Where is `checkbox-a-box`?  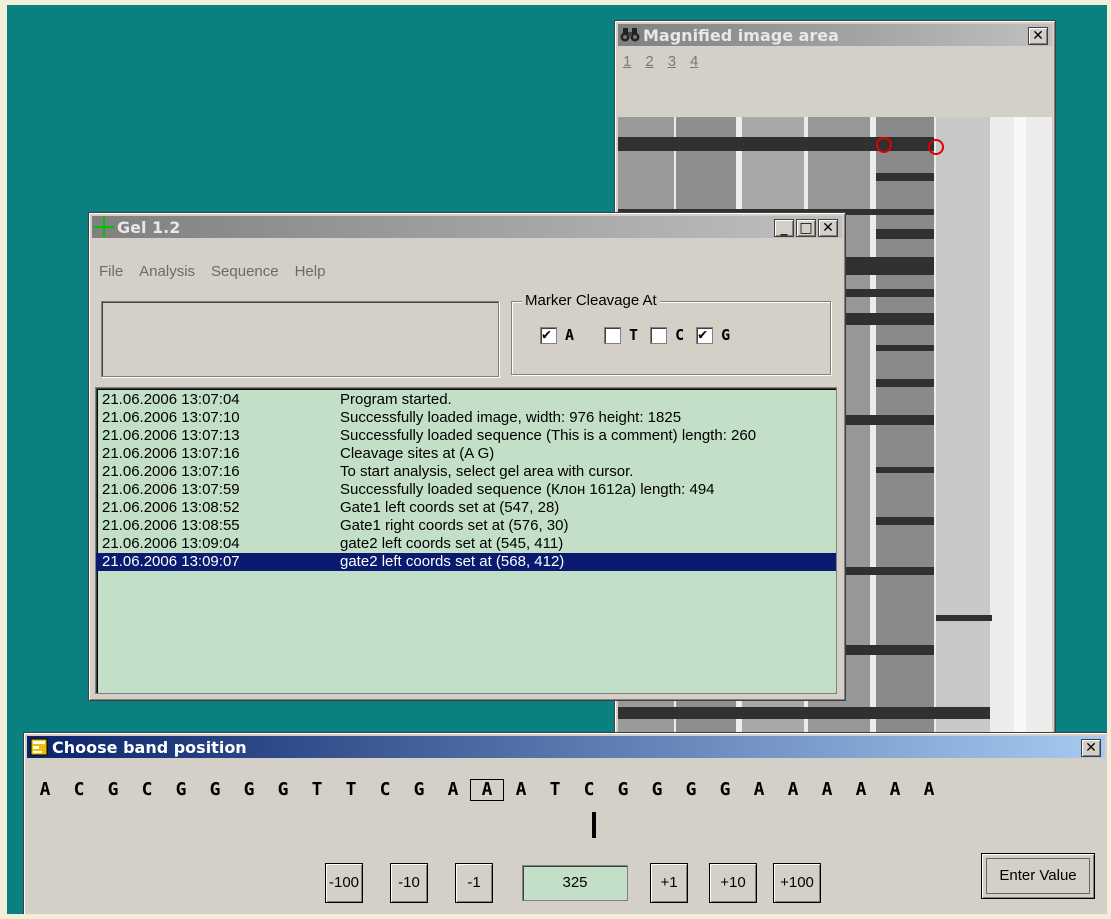 checkbox-a-box is located at coordinates (548, 334).